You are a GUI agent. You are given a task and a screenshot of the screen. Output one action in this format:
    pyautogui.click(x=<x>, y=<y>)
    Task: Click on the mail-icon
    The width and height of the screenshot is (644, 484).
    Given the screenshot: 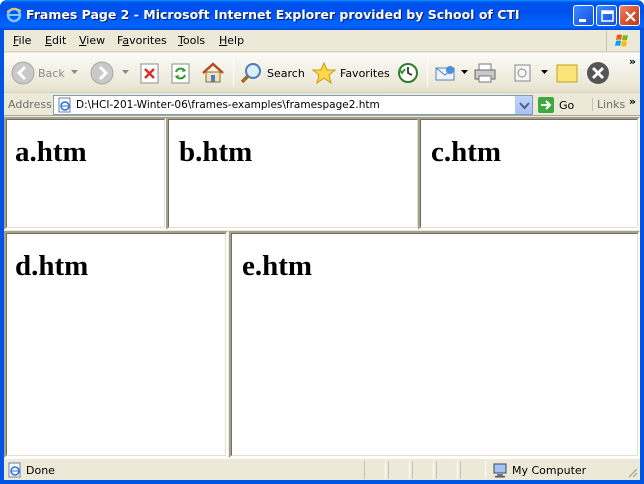 What is the action you would take?
    pyautogui.click(x=445, y=73)
    